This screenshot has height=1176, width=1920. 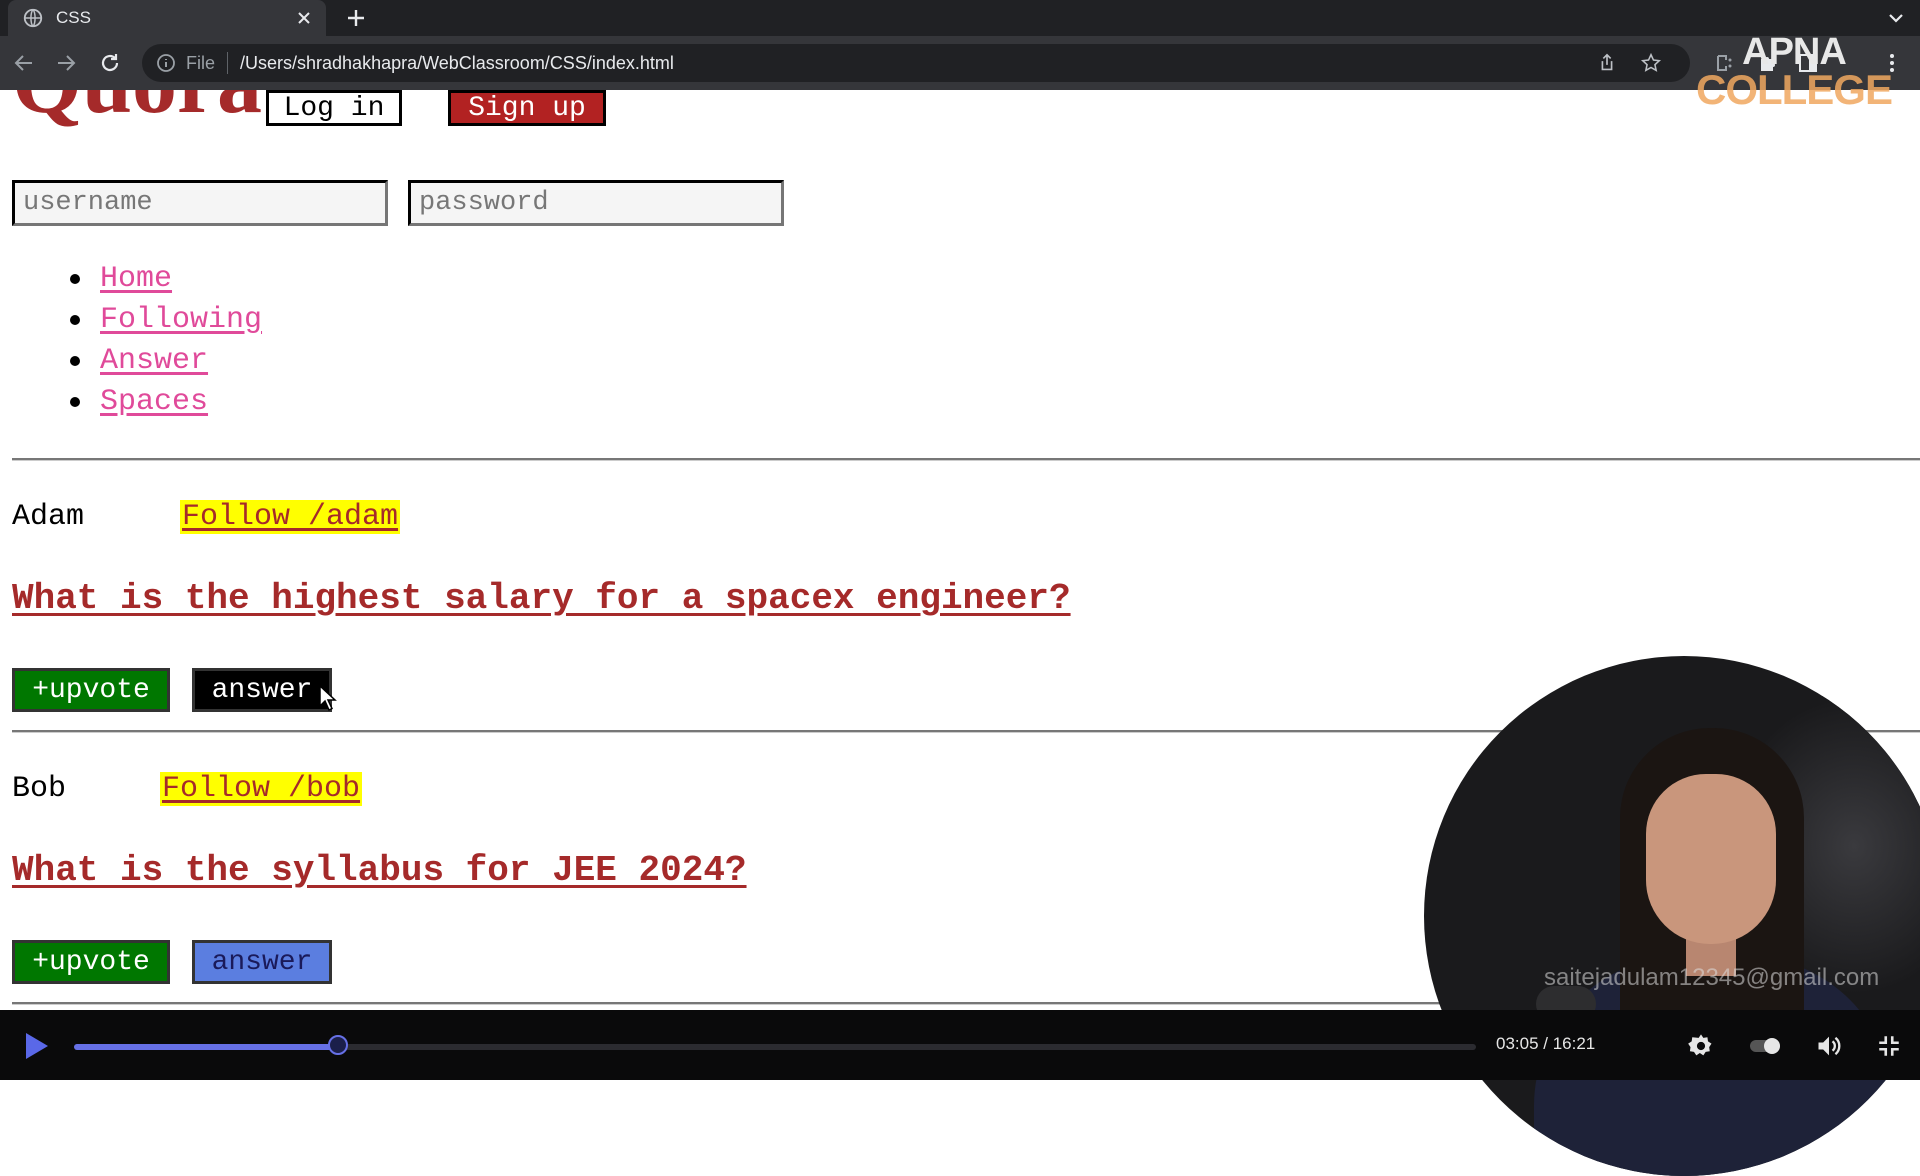 What do you see at coordinates (1651, 63) in the screenshot?
I see `star-icon` at bounding box center [1651, 63].